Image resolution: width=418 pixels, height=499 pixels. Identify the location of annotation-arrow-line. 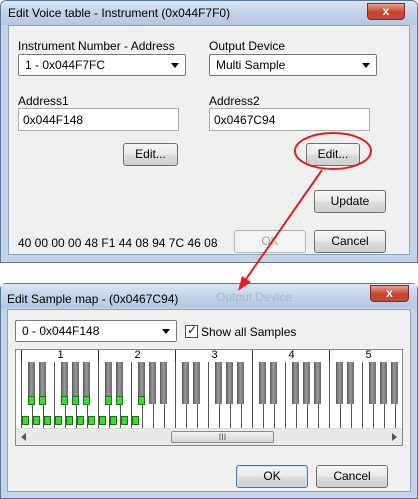
(283, 226).